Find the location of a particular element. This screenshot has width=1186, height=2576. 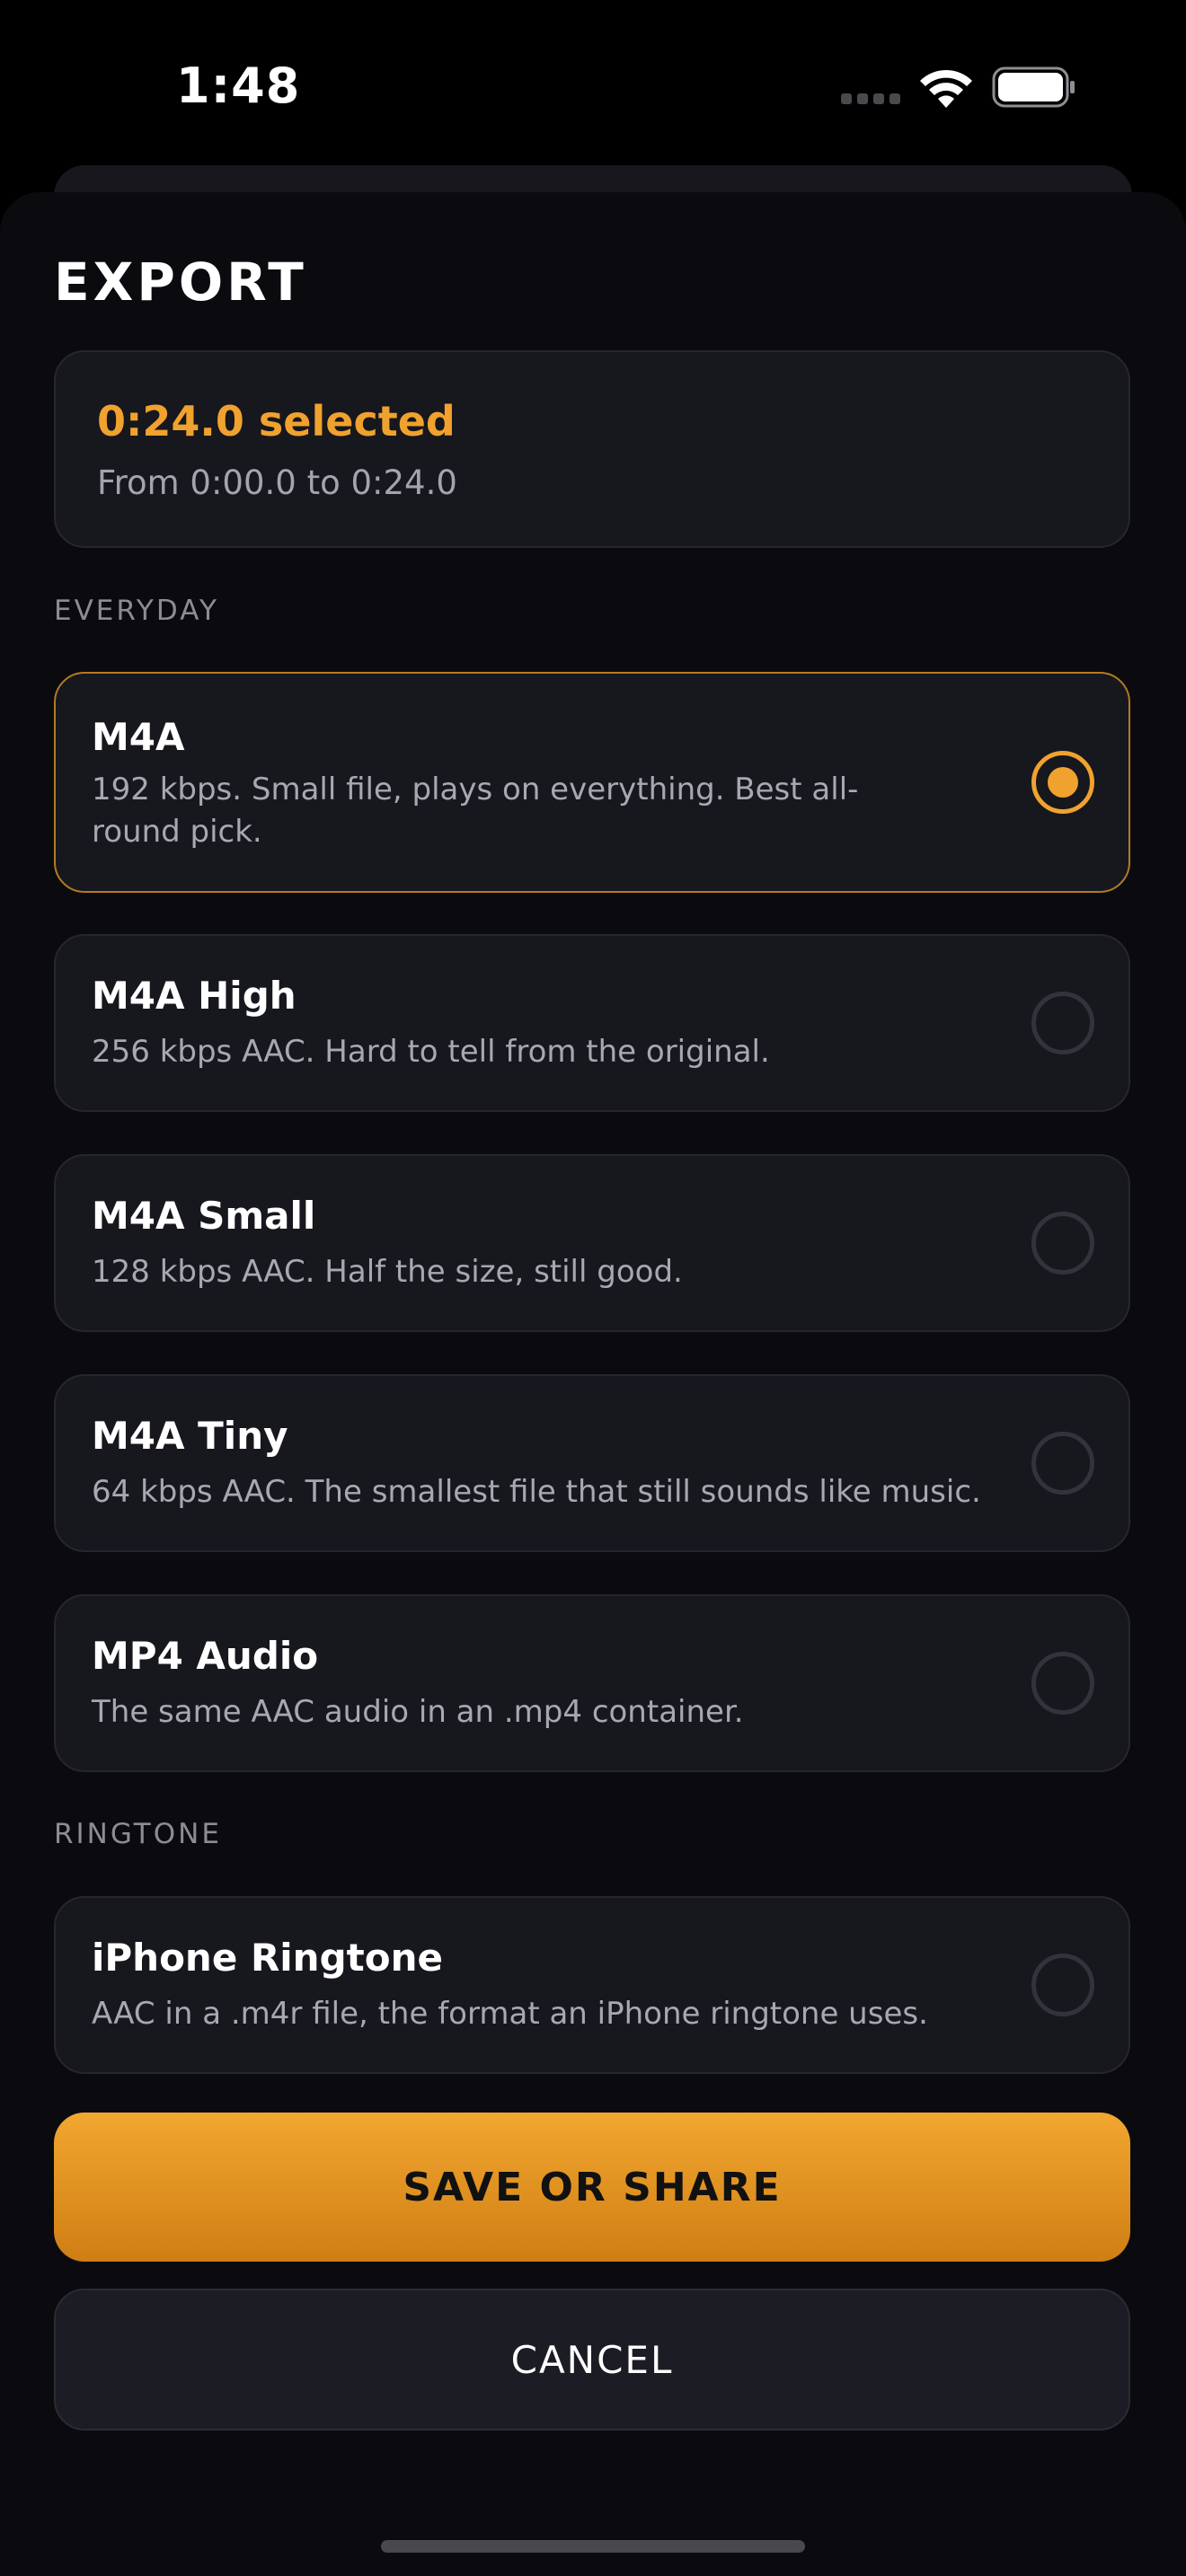

option-title: M4A Tiny is located at coordinates (190, 1436).